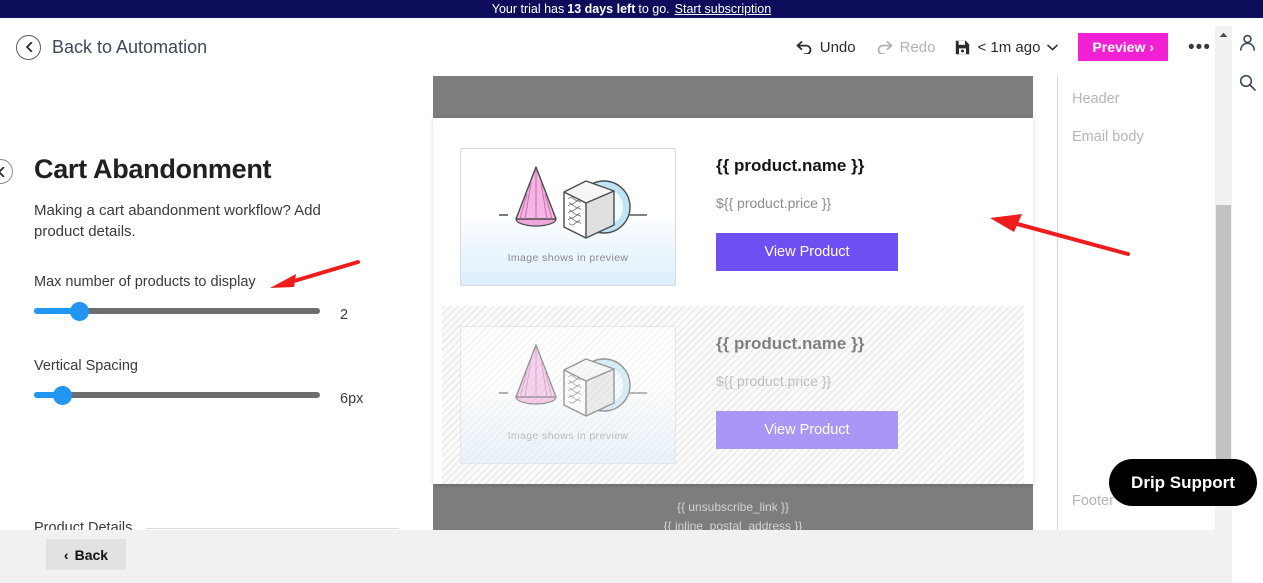 This screenshot has width=1263, height=583. I want to click on preview-button: Preview ›, so click(1123, 47).